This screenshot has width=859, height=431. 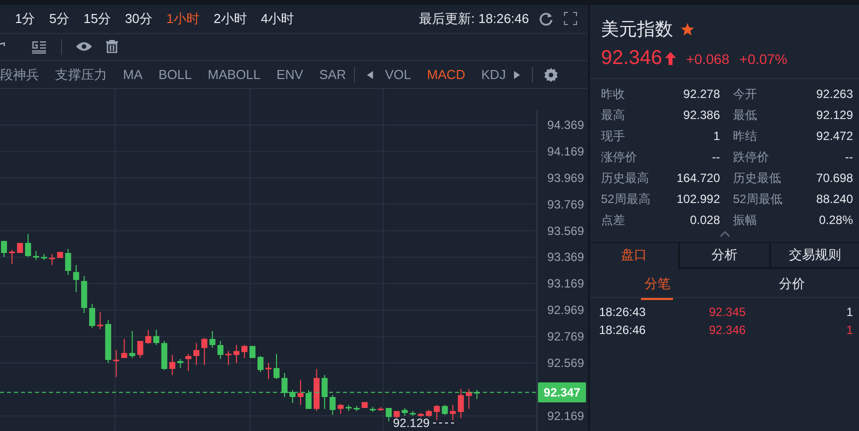 I want to click on trash-icon, so click(x=112, y=47).